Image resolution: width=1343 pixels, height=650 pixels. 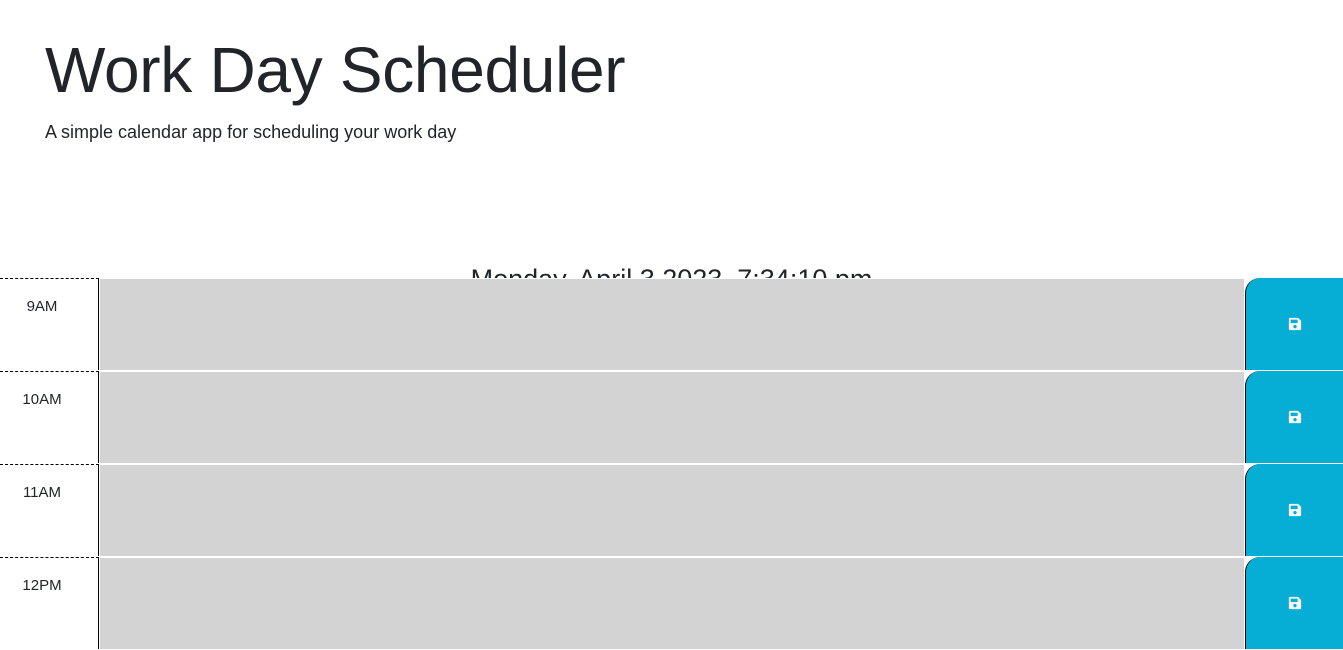 What do you see at coordinates (49, 324) in the screenshot?
I see `hour-label: 9AM` at bounding box center [49, 324].